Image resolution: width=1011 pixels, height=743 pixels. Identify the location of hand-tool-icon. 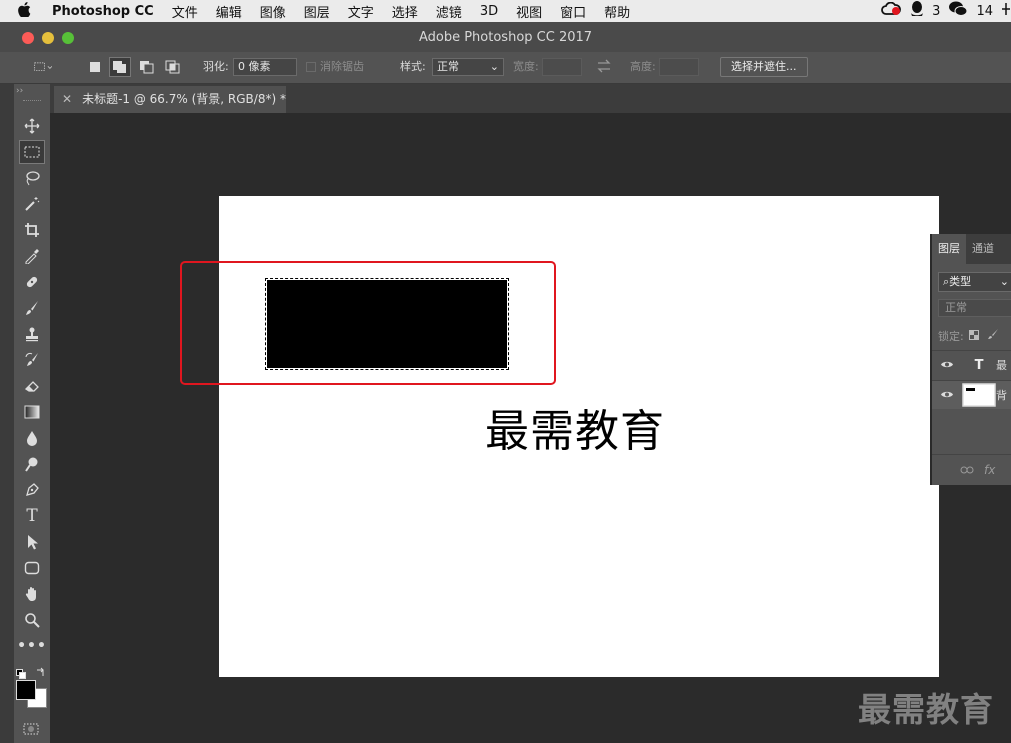
(32, 594).